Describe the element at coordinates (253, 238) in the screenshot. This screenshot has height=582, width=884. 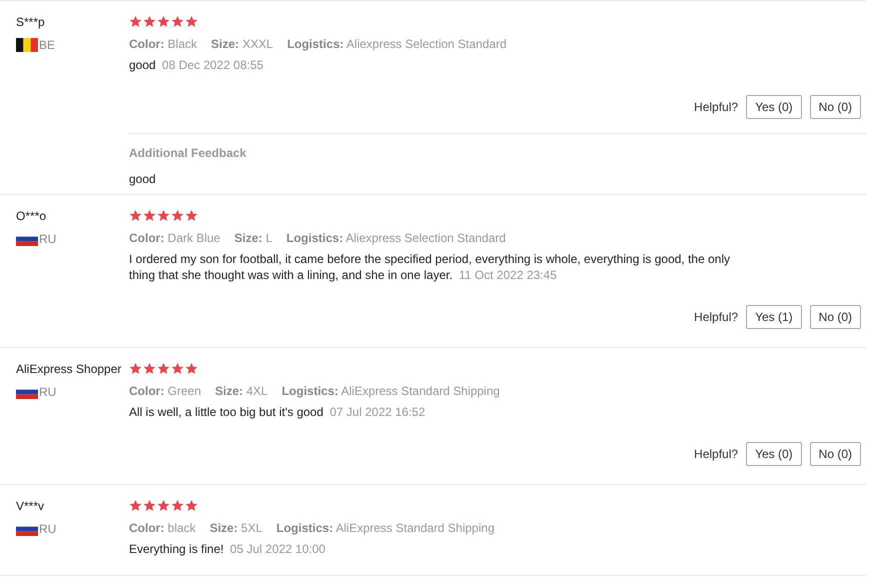
I see `product-attribute: Size: L` at that location.